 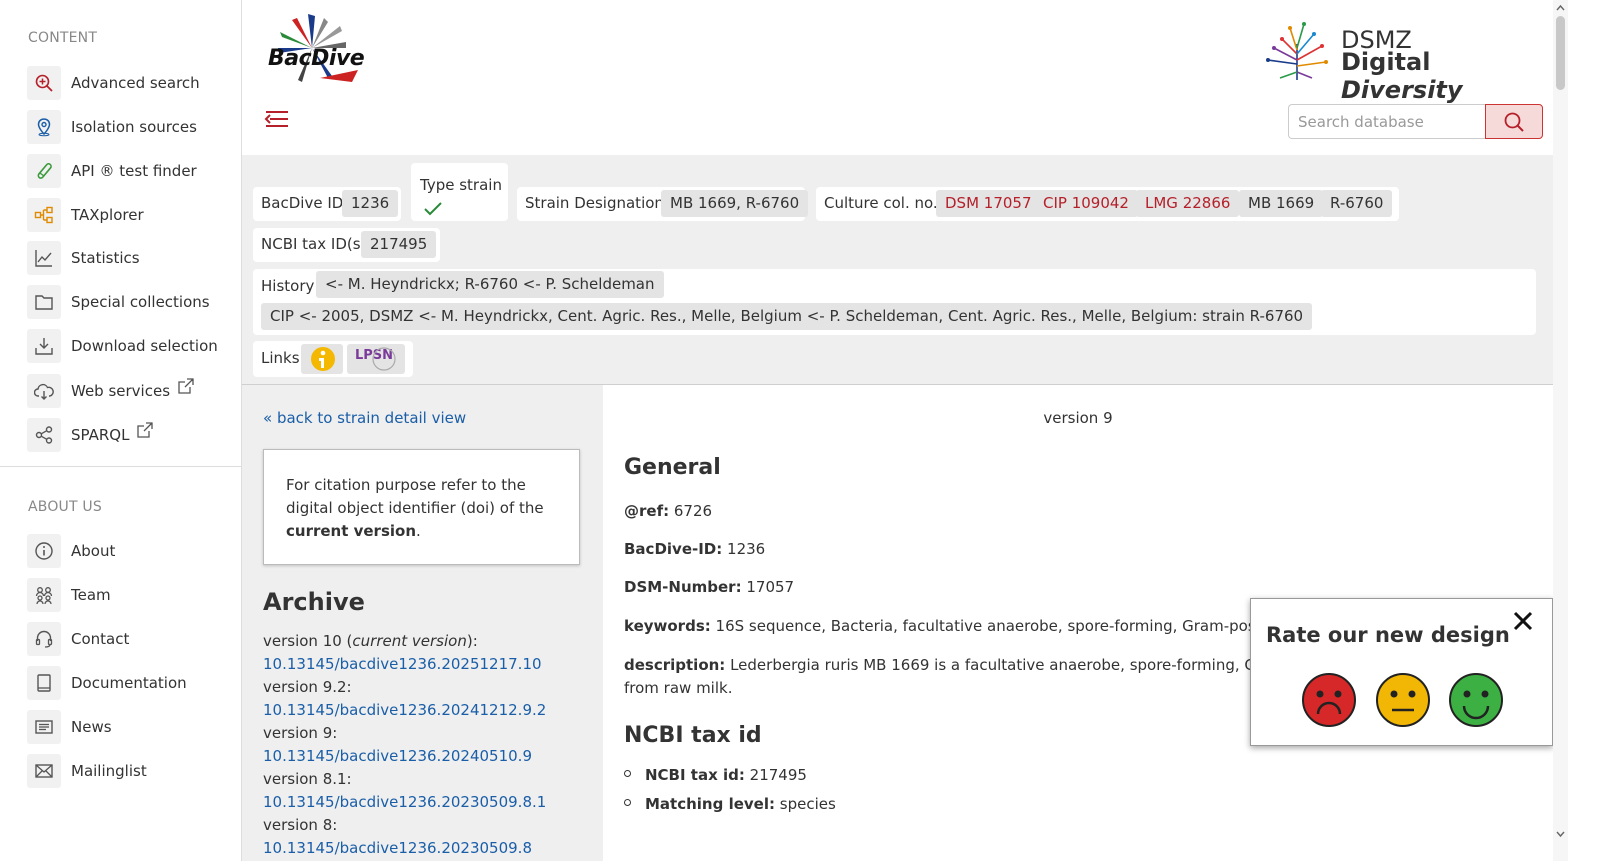 What do you see at coordinates (663, 204) in the screenshot?
I see `strain-designation-card: Strain Designation MB 1669, R-6760` at bounding box center [663, 204].